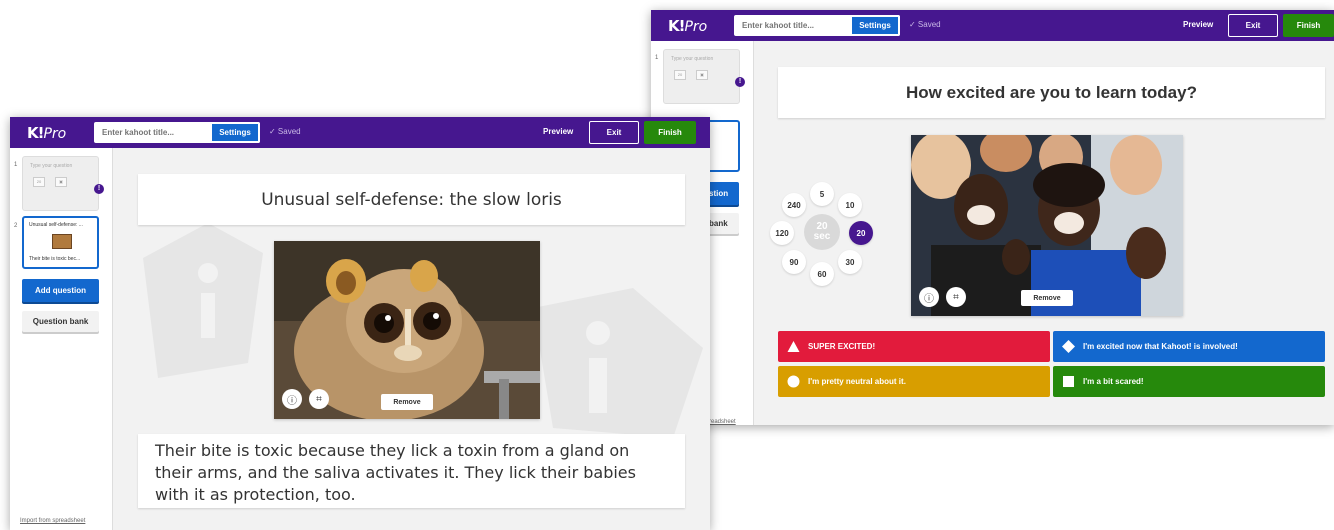  Describe the element at coordinates (794, 262) in the screenshot. I see `time-option-90: 90` at that location.